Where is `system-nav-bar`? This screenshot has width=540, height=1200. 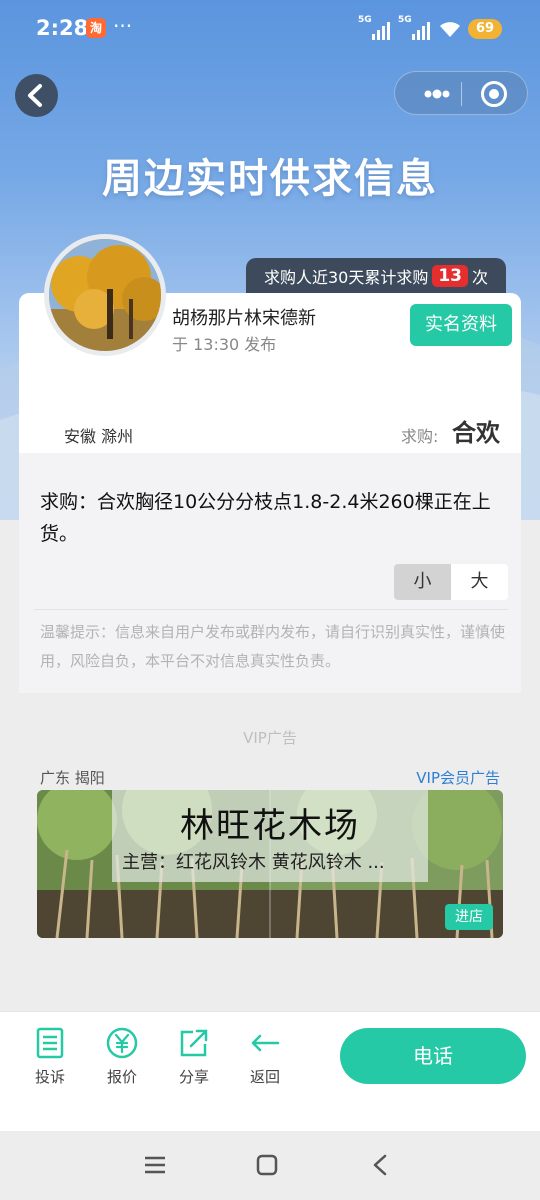 system-nav-bar is located at coordinates (270, 1165).